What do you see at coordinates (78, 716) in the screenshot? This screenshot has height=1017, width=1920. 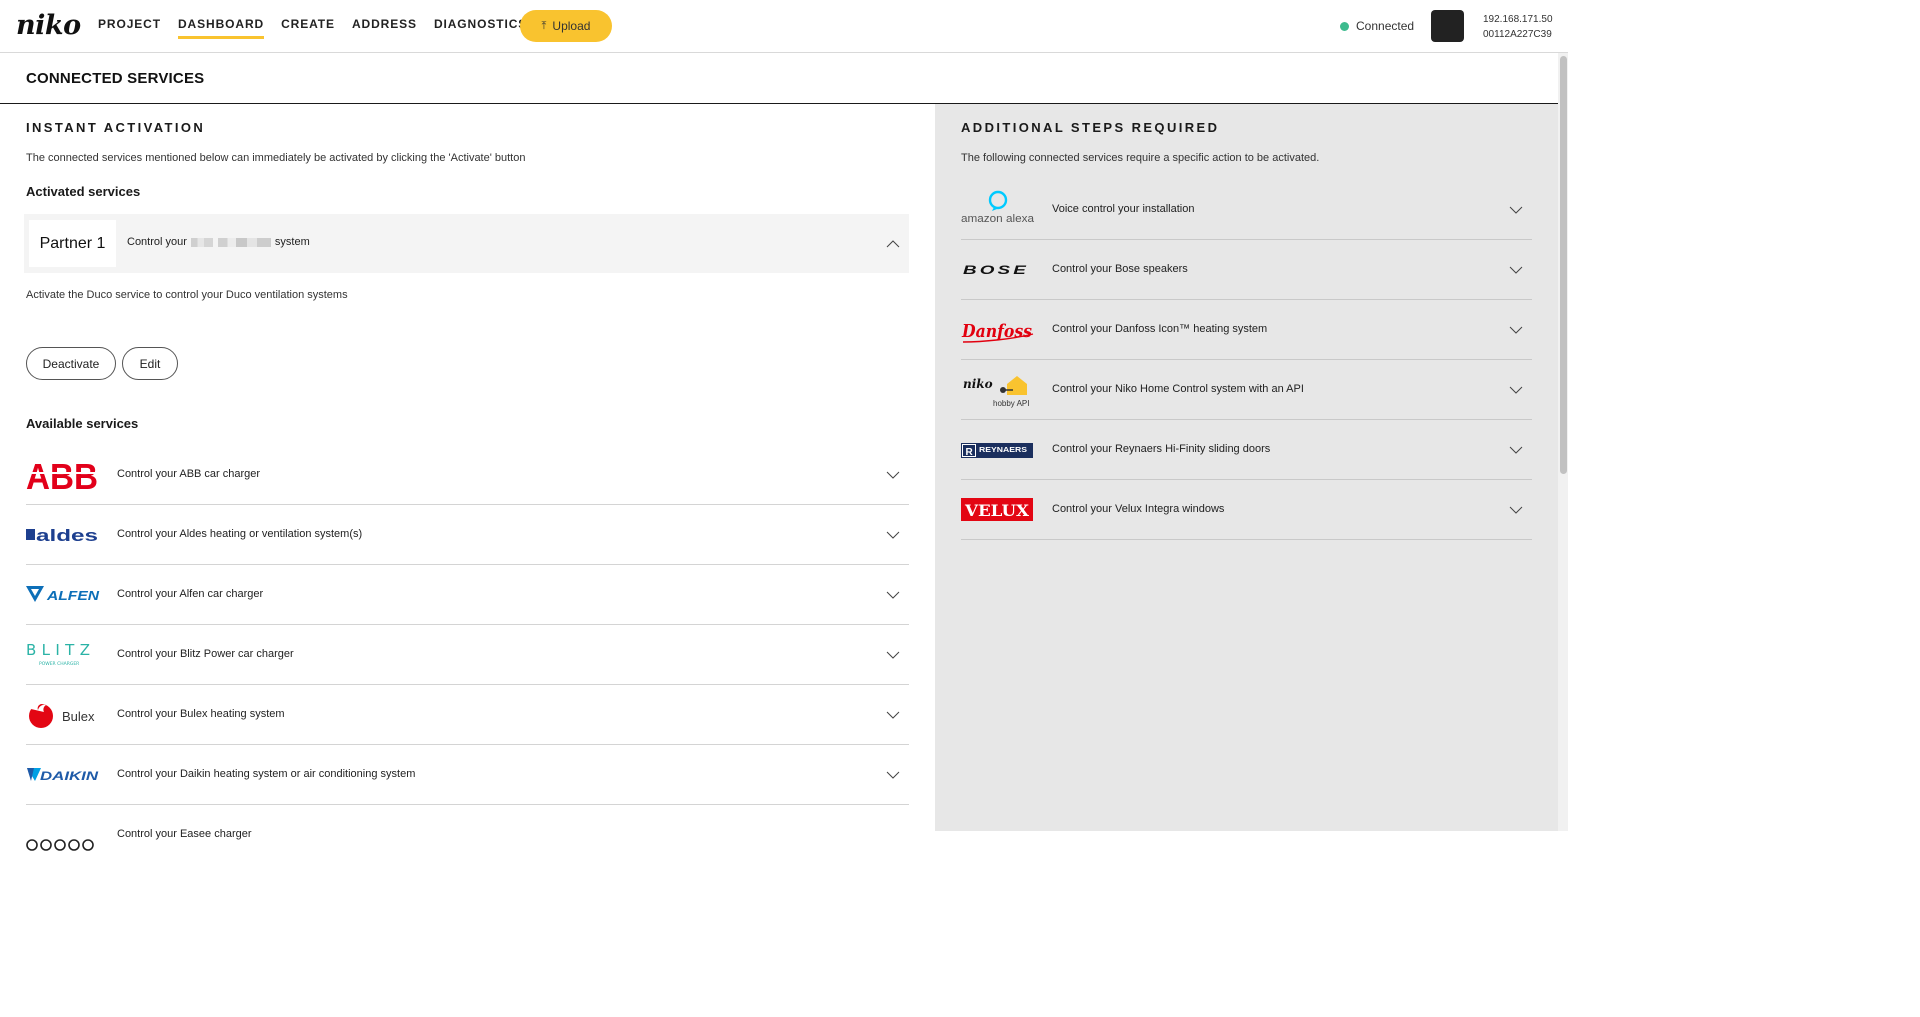 I see `svg-text: Bulex` at bounding box center [78, 716].